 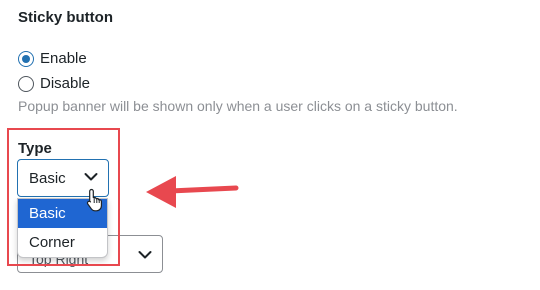 What do you see at coordinates (26, 58) in the screenshot?
I see `radio-enable` at bounding box center [26, 58].